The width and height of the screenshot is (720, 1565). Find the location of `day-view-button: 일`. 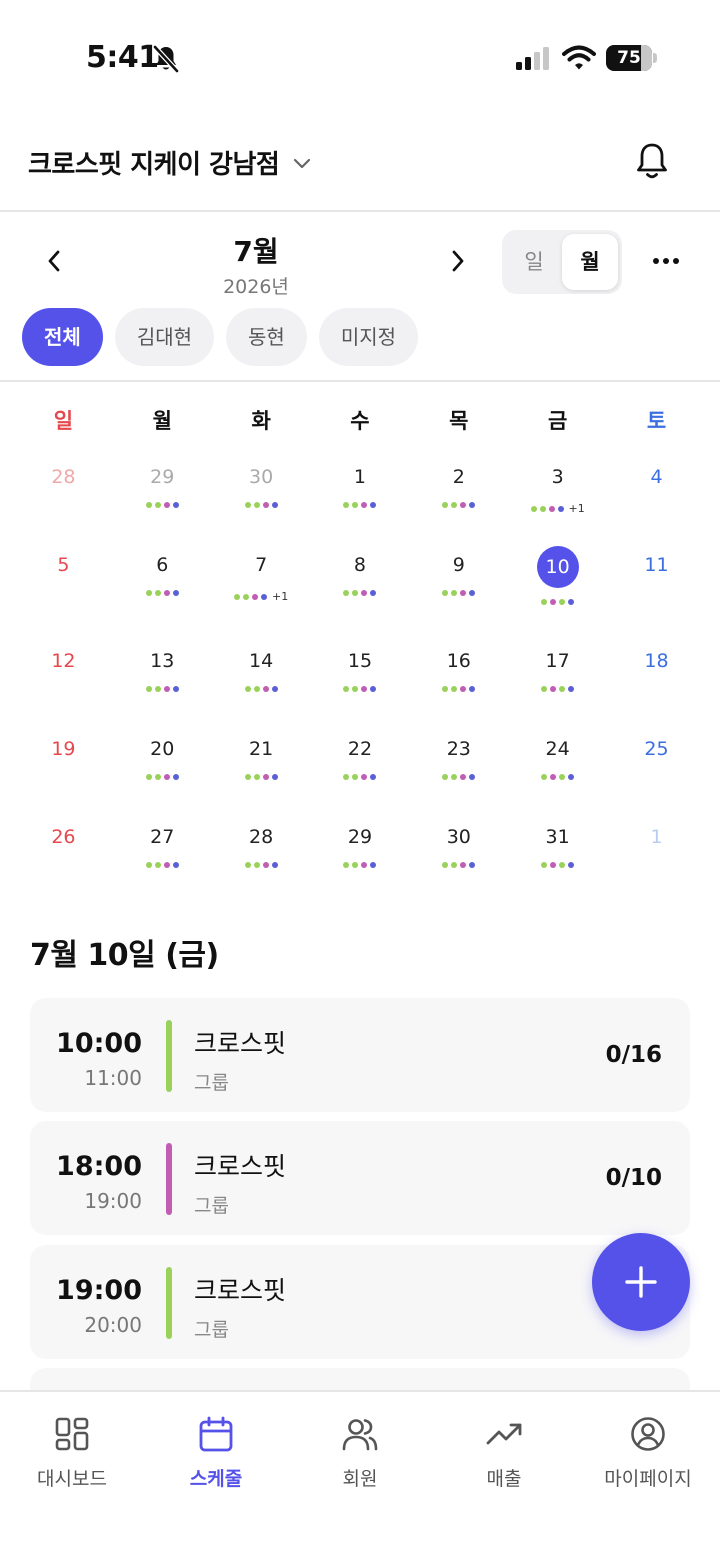

day-view-button: 일 is located at coordinates (534, 262).